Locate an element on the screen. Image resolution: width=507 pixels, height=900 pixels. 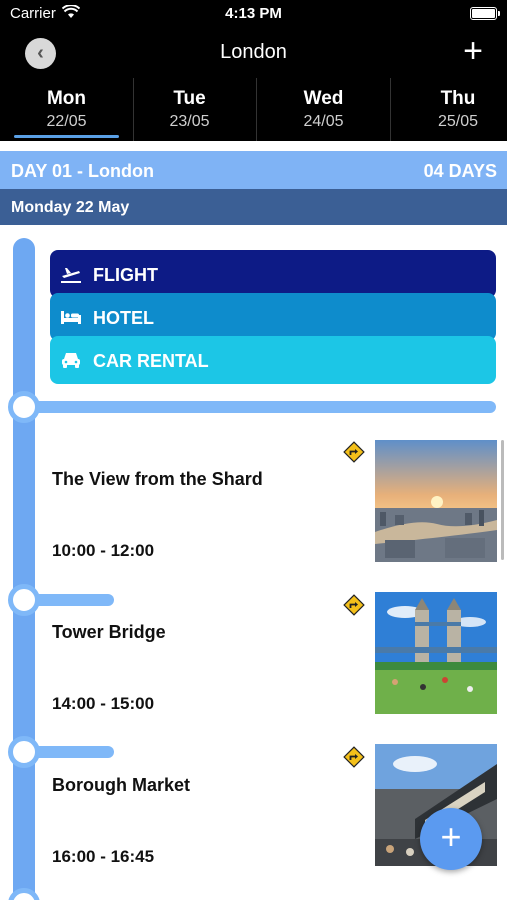
day-tab-date: 24/05 is located at coordinates (323, 121).